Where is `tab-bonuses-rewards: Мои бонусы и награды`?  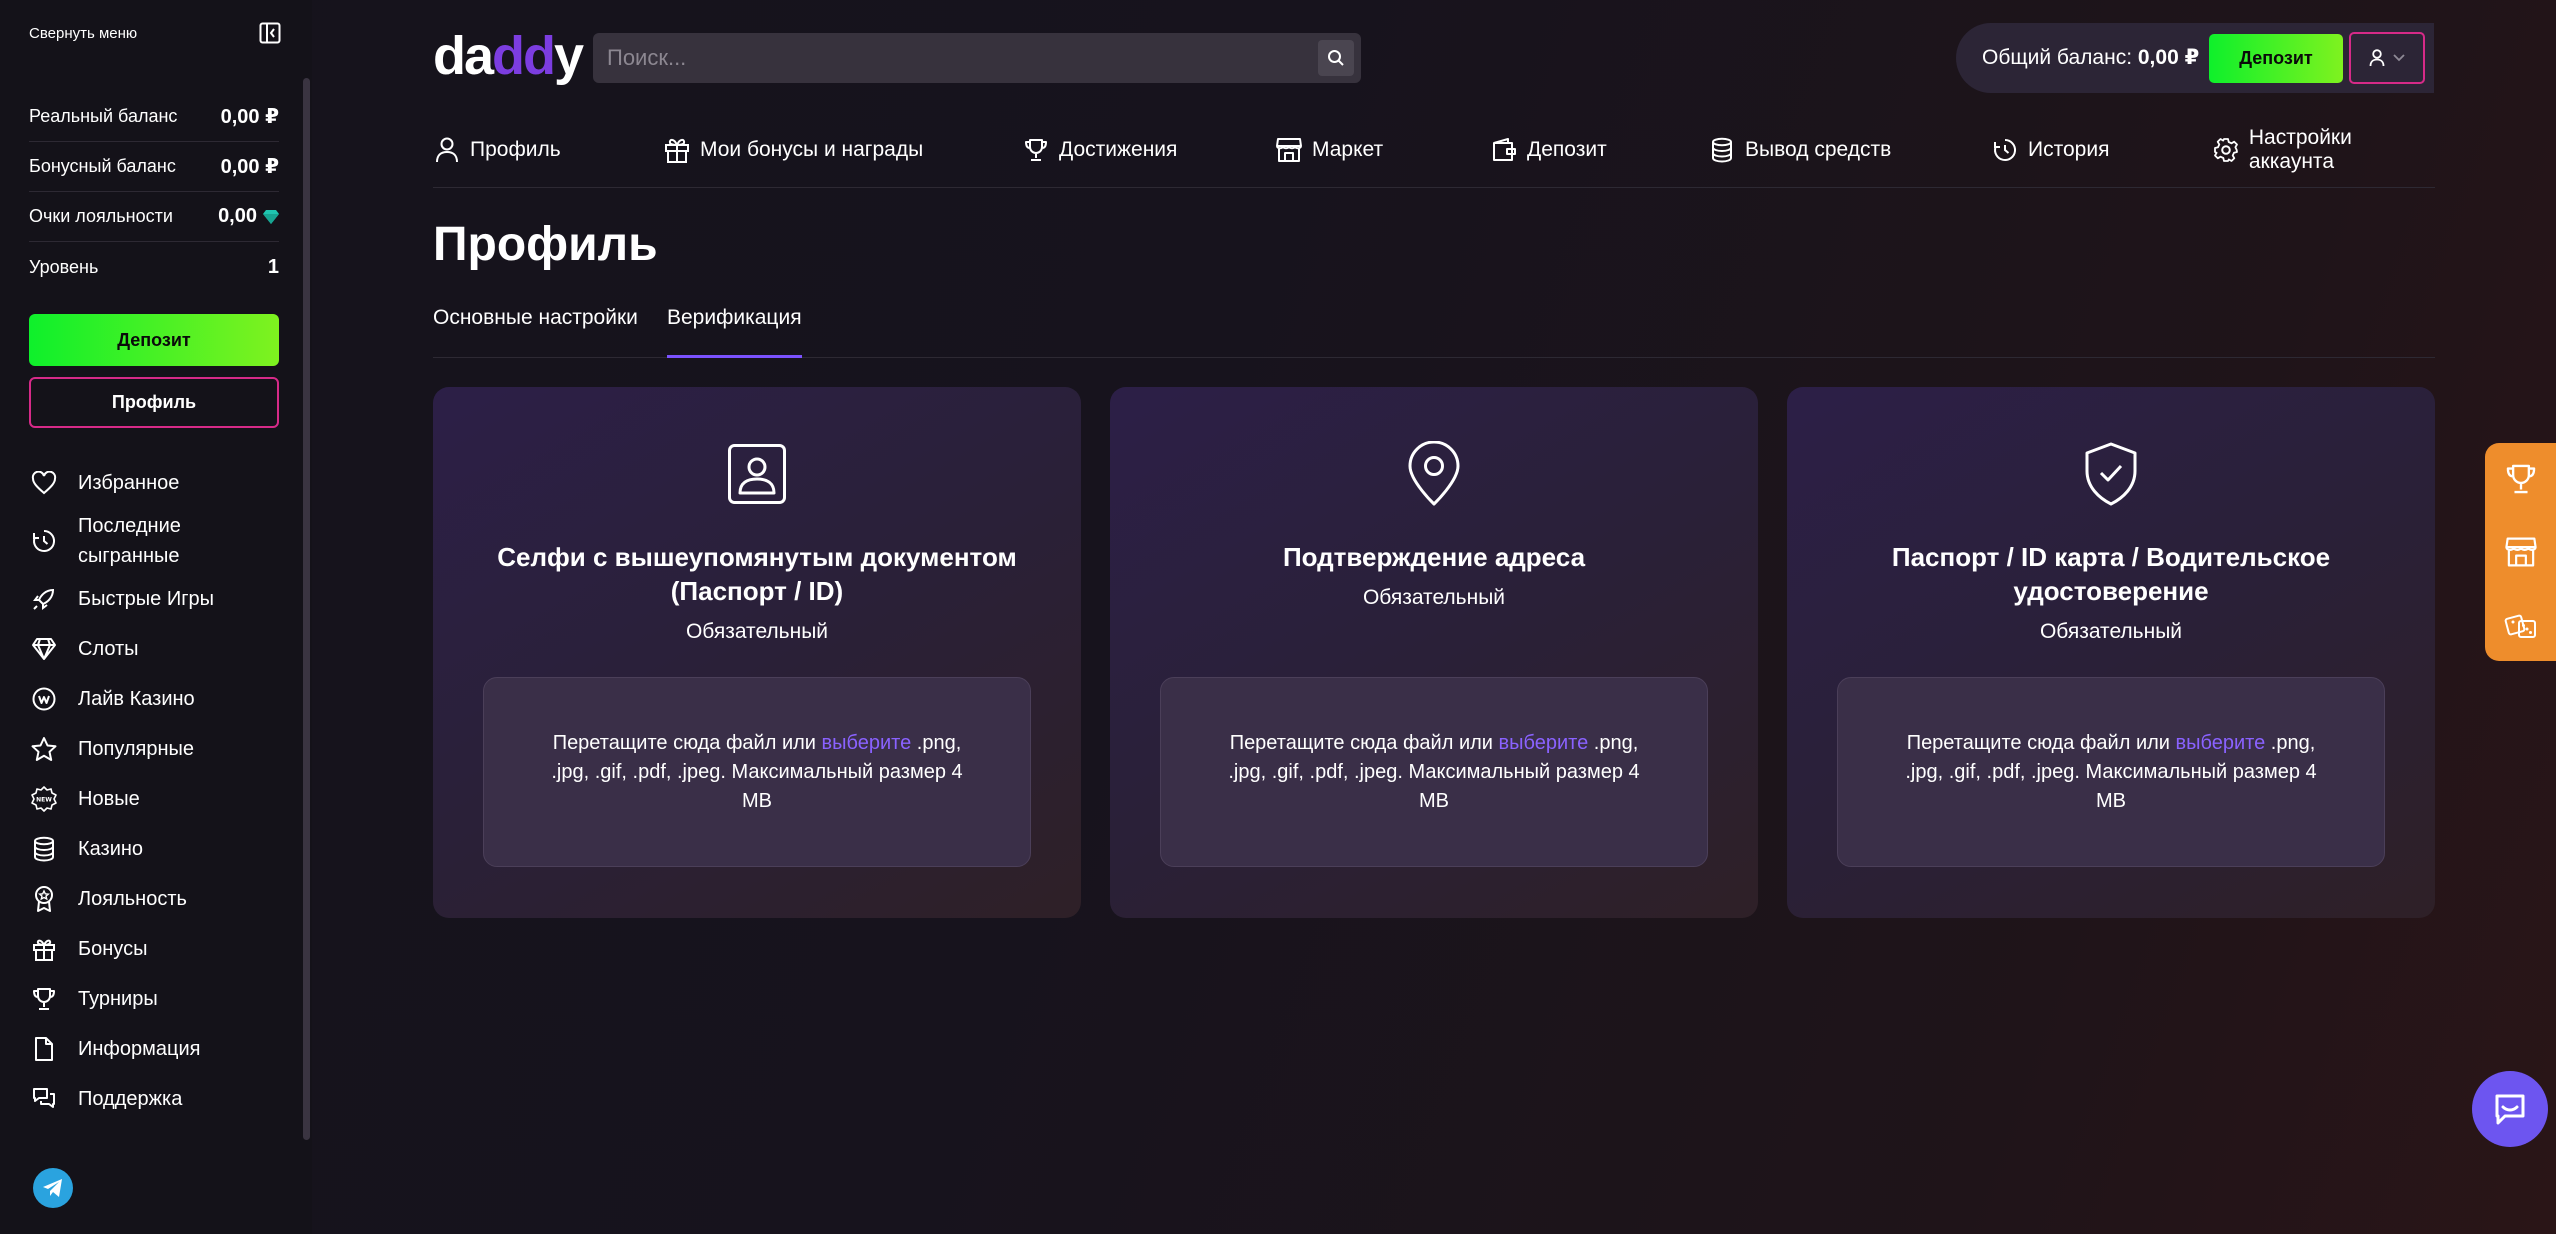
tab-bonuses-rewards: Мои бонусы и награды is located at coordinates (793, 150).